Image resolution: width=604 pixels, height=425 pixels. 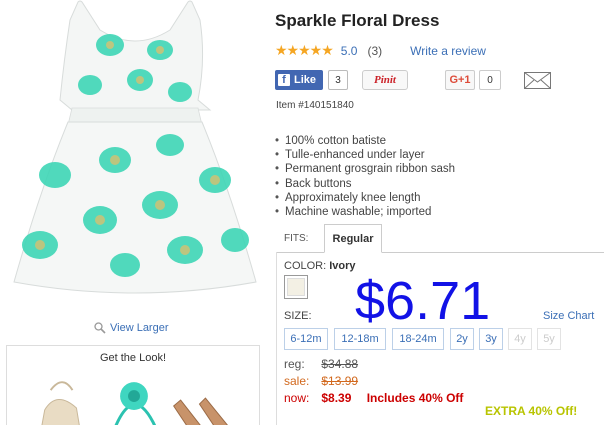 I want to click on now-price: now: $8.39 Includes 40% Off, so click(x=373, y=398).